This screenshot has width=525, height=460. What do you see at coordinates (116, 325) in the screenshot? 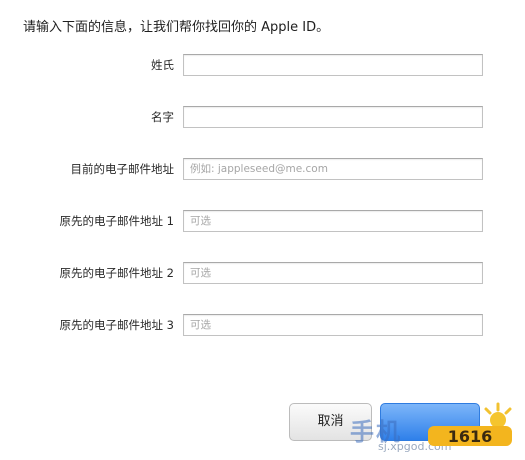
I see `previous-email-3-label: 原先的电子邮件地址 3` at bounding box center [116, 325].